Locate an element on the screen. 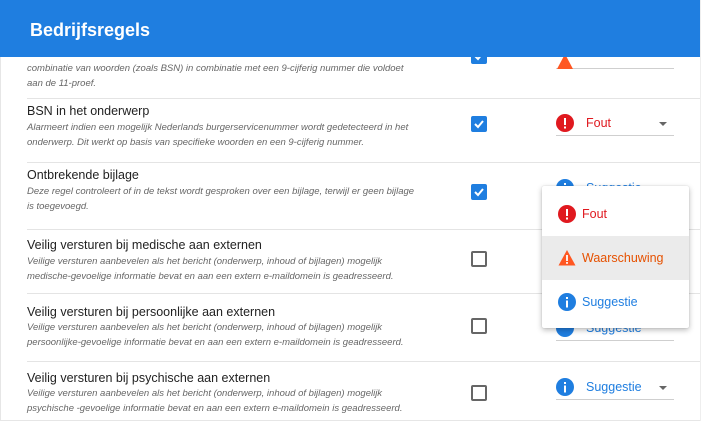 This screenshot has height=421, width=711. scrollbar is located at coordinates (705, 210).